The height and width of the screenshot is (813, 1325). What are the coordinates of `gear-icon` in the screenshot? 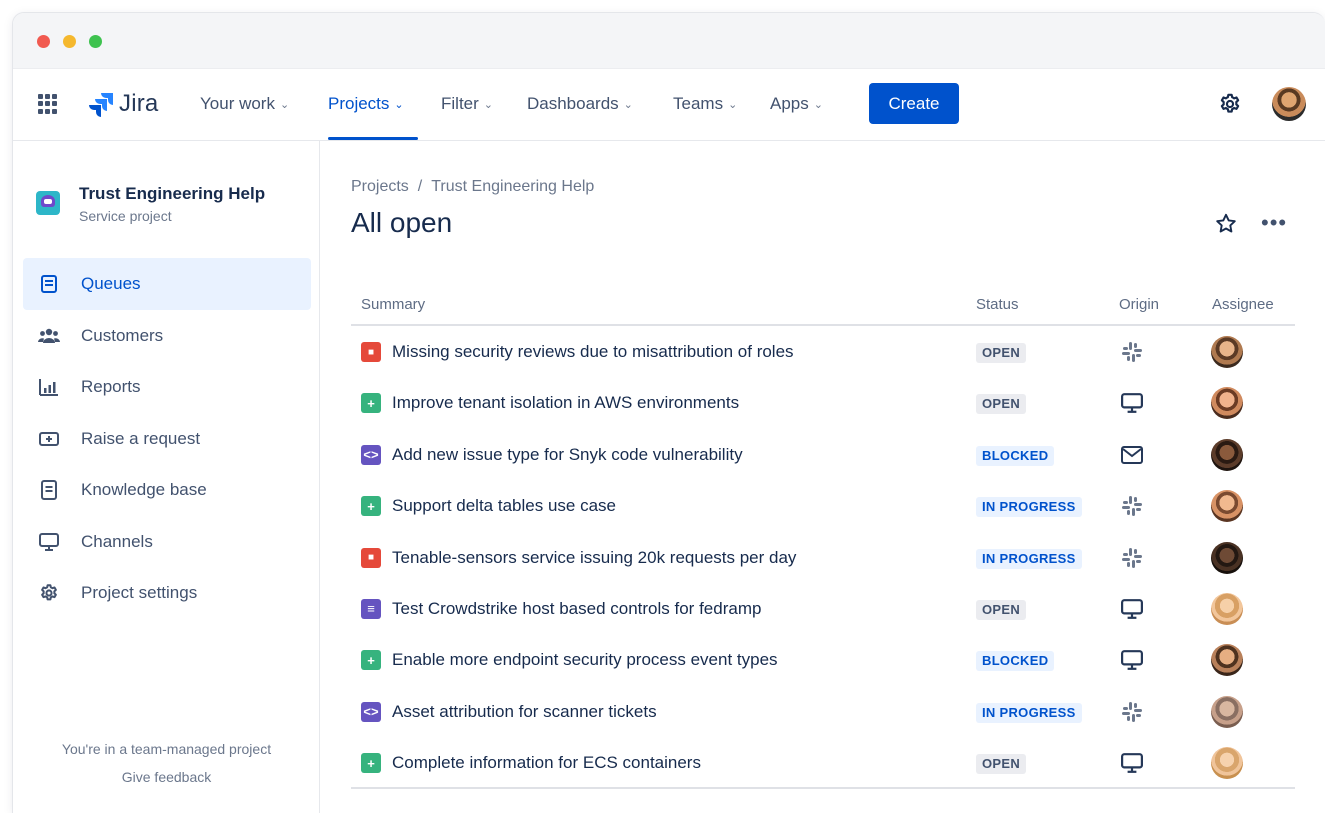 It's located at (49, 593).